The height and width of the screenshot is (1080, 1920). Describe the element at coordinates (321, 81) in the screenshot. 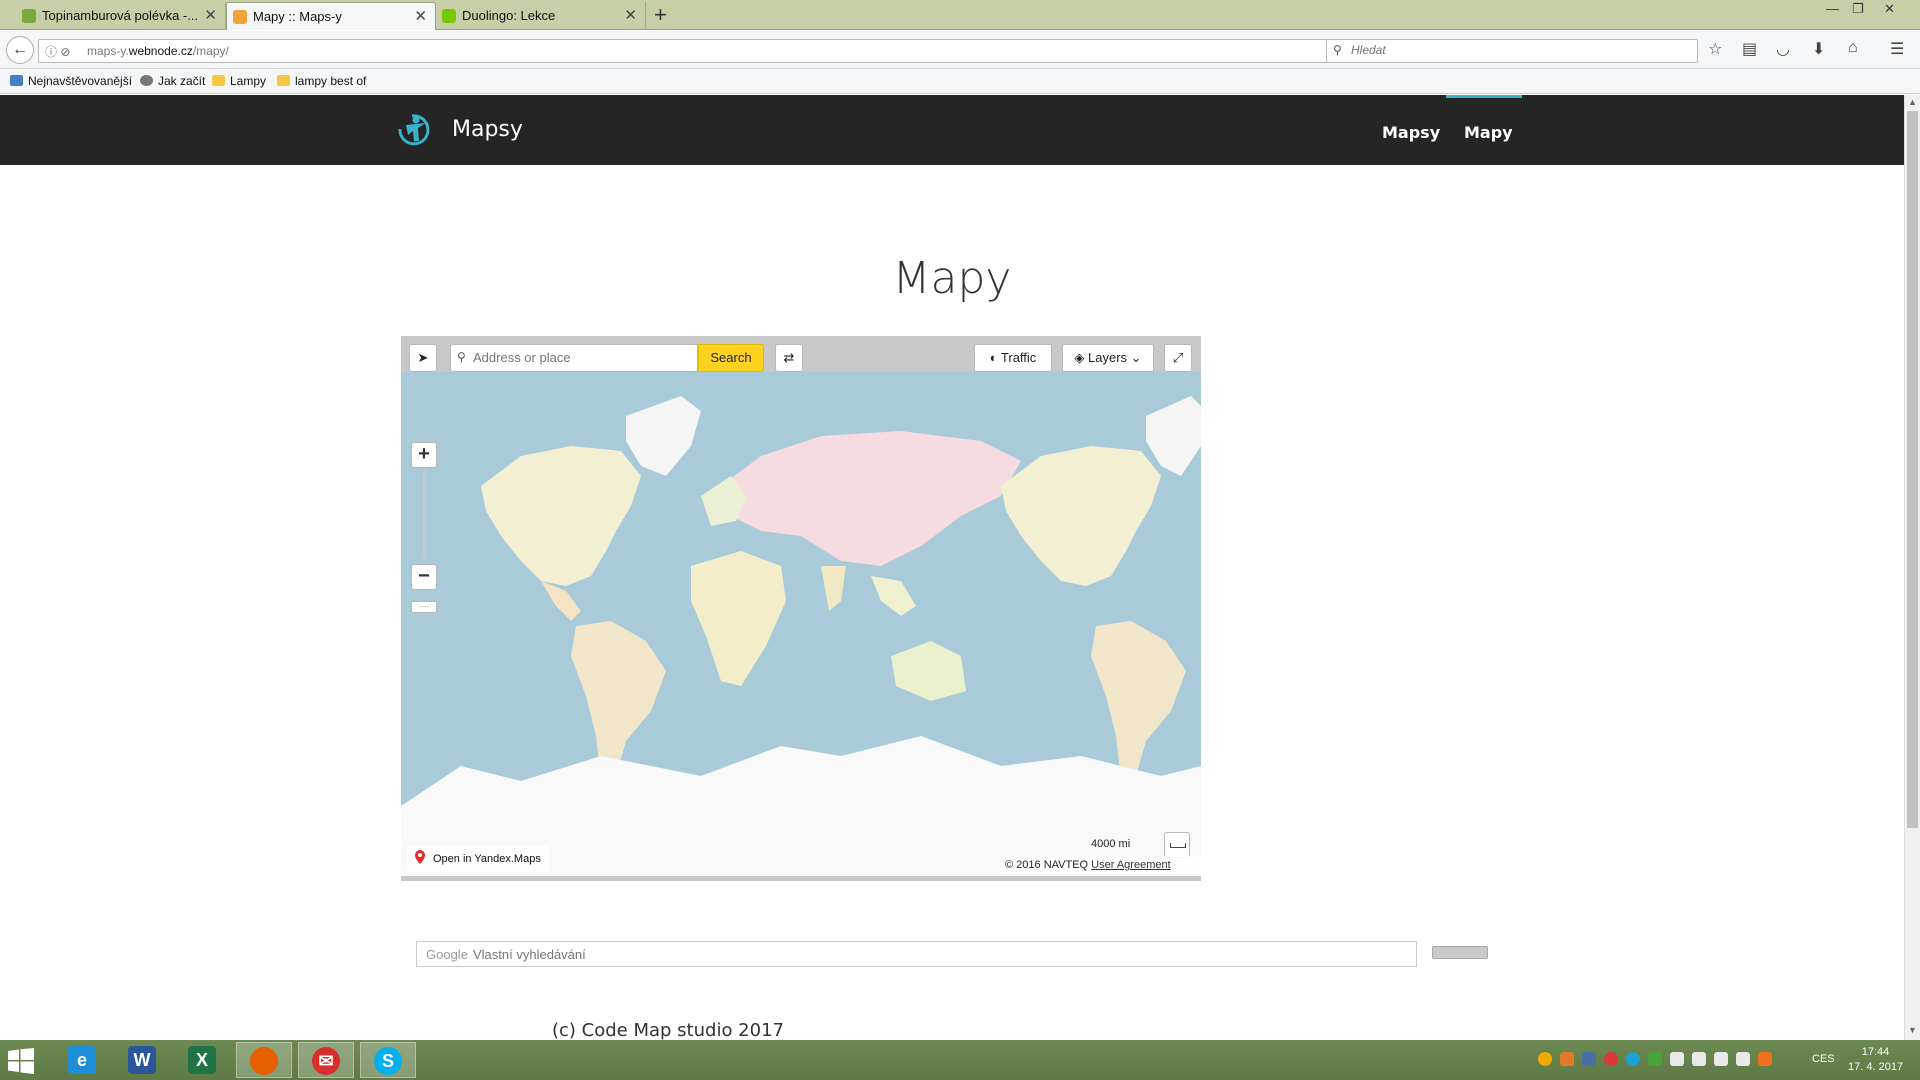

I see `bookmark-item: lampy best of` at that location.